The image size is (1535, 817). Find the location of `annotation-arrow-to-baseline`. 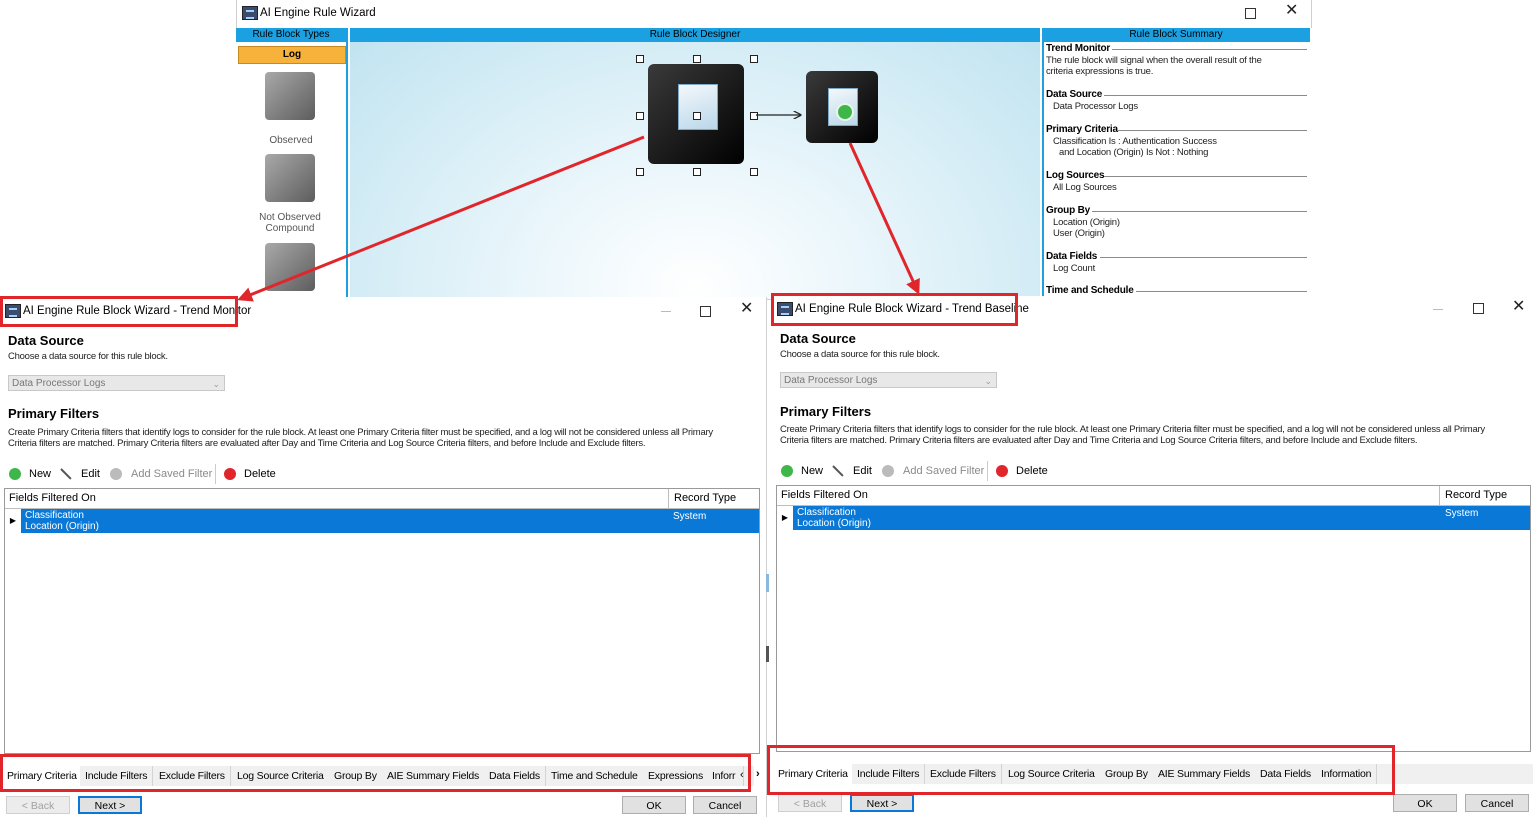

annotation-arrow-to-baseline is located at coordinates (884, 218).